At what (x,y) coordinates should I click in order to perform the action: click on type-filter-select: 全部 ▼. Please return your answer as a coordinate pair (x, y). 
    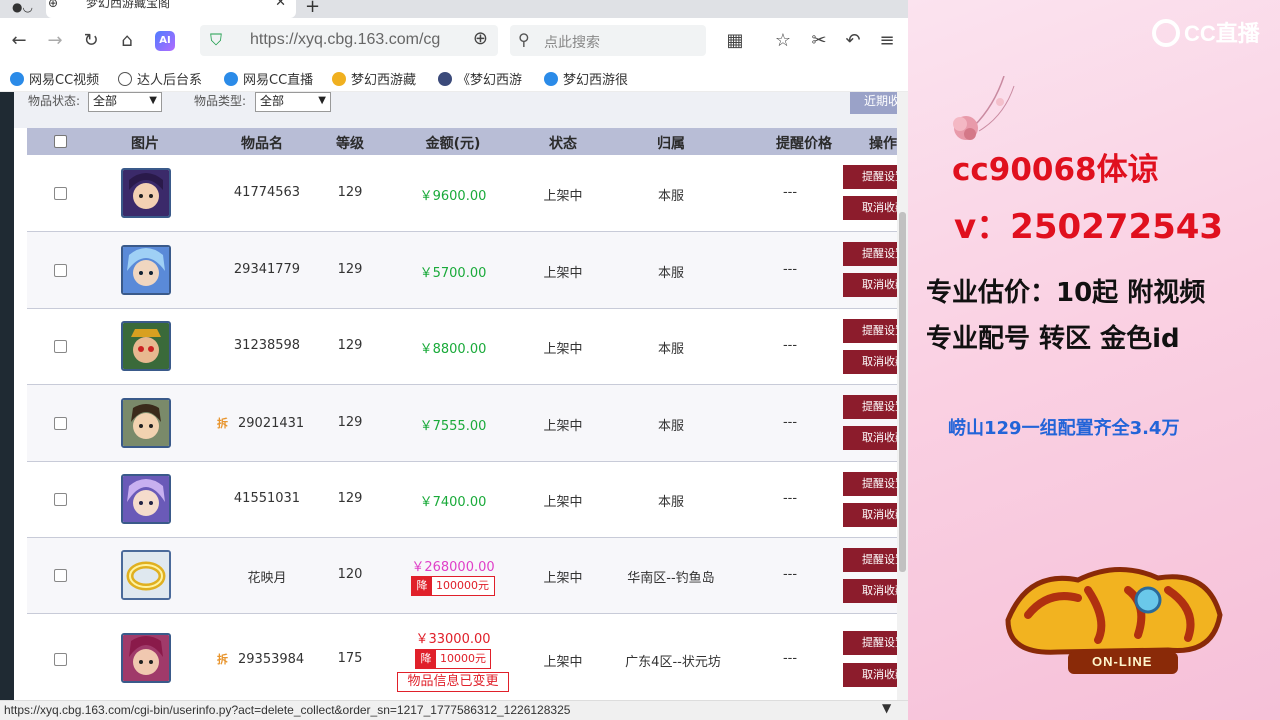
    Looking at the image, I should click on (293, 102).